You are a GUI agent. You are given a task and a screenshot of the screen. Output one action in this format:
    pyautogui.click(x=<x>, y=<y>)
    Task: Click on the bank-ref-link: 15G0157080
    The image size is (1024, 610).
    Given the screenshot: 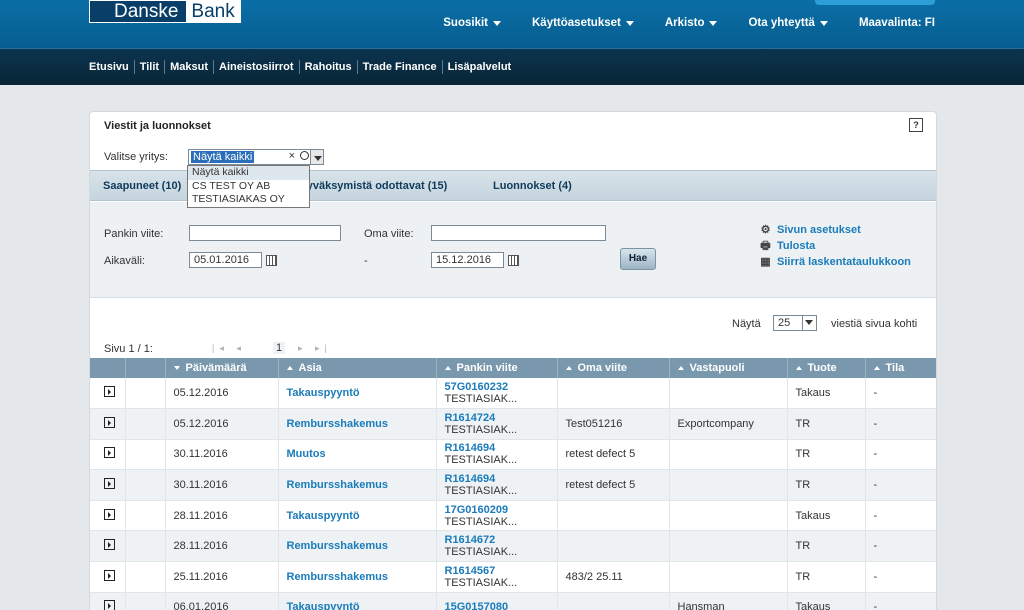 What is the action you would take?
    pyautogui.click(x=501, y=605)
    